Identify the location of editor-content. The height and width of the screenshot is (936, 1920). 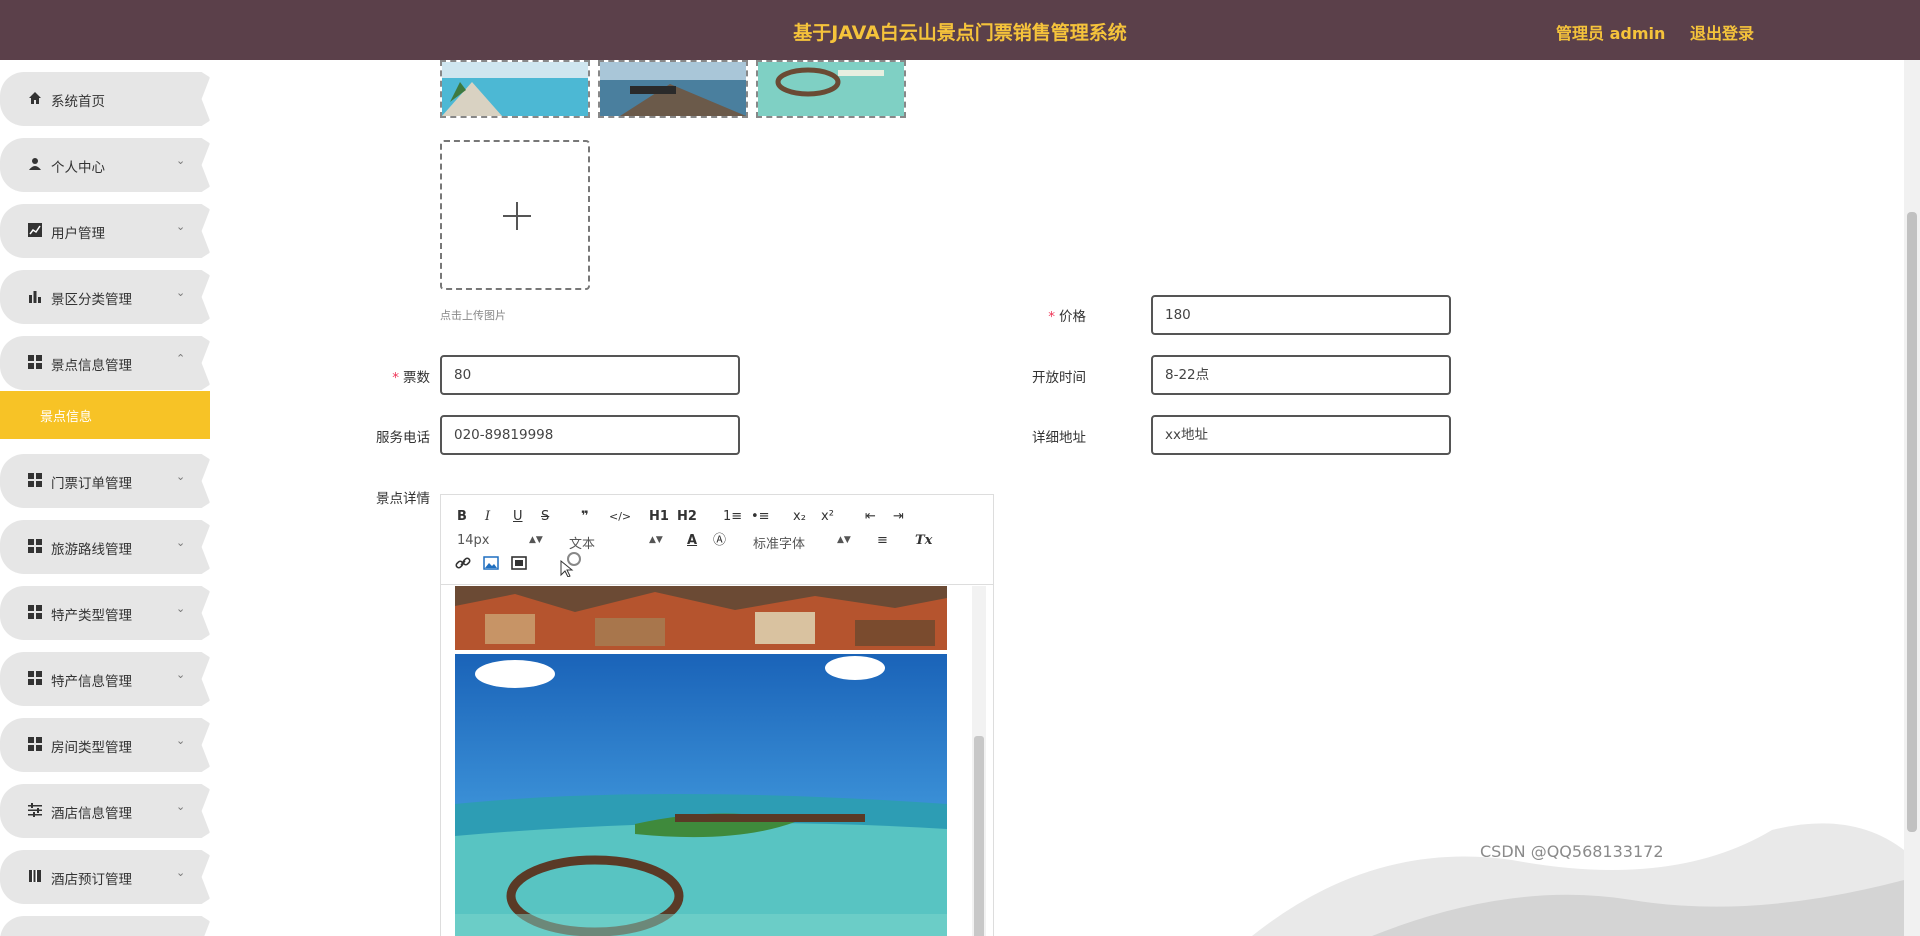
(717, 761).